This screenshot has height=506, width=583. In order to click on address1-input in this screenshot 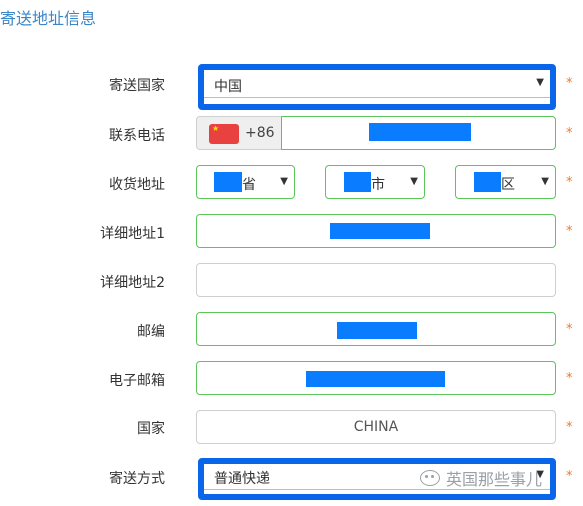, I will do `click(376, 231)`.